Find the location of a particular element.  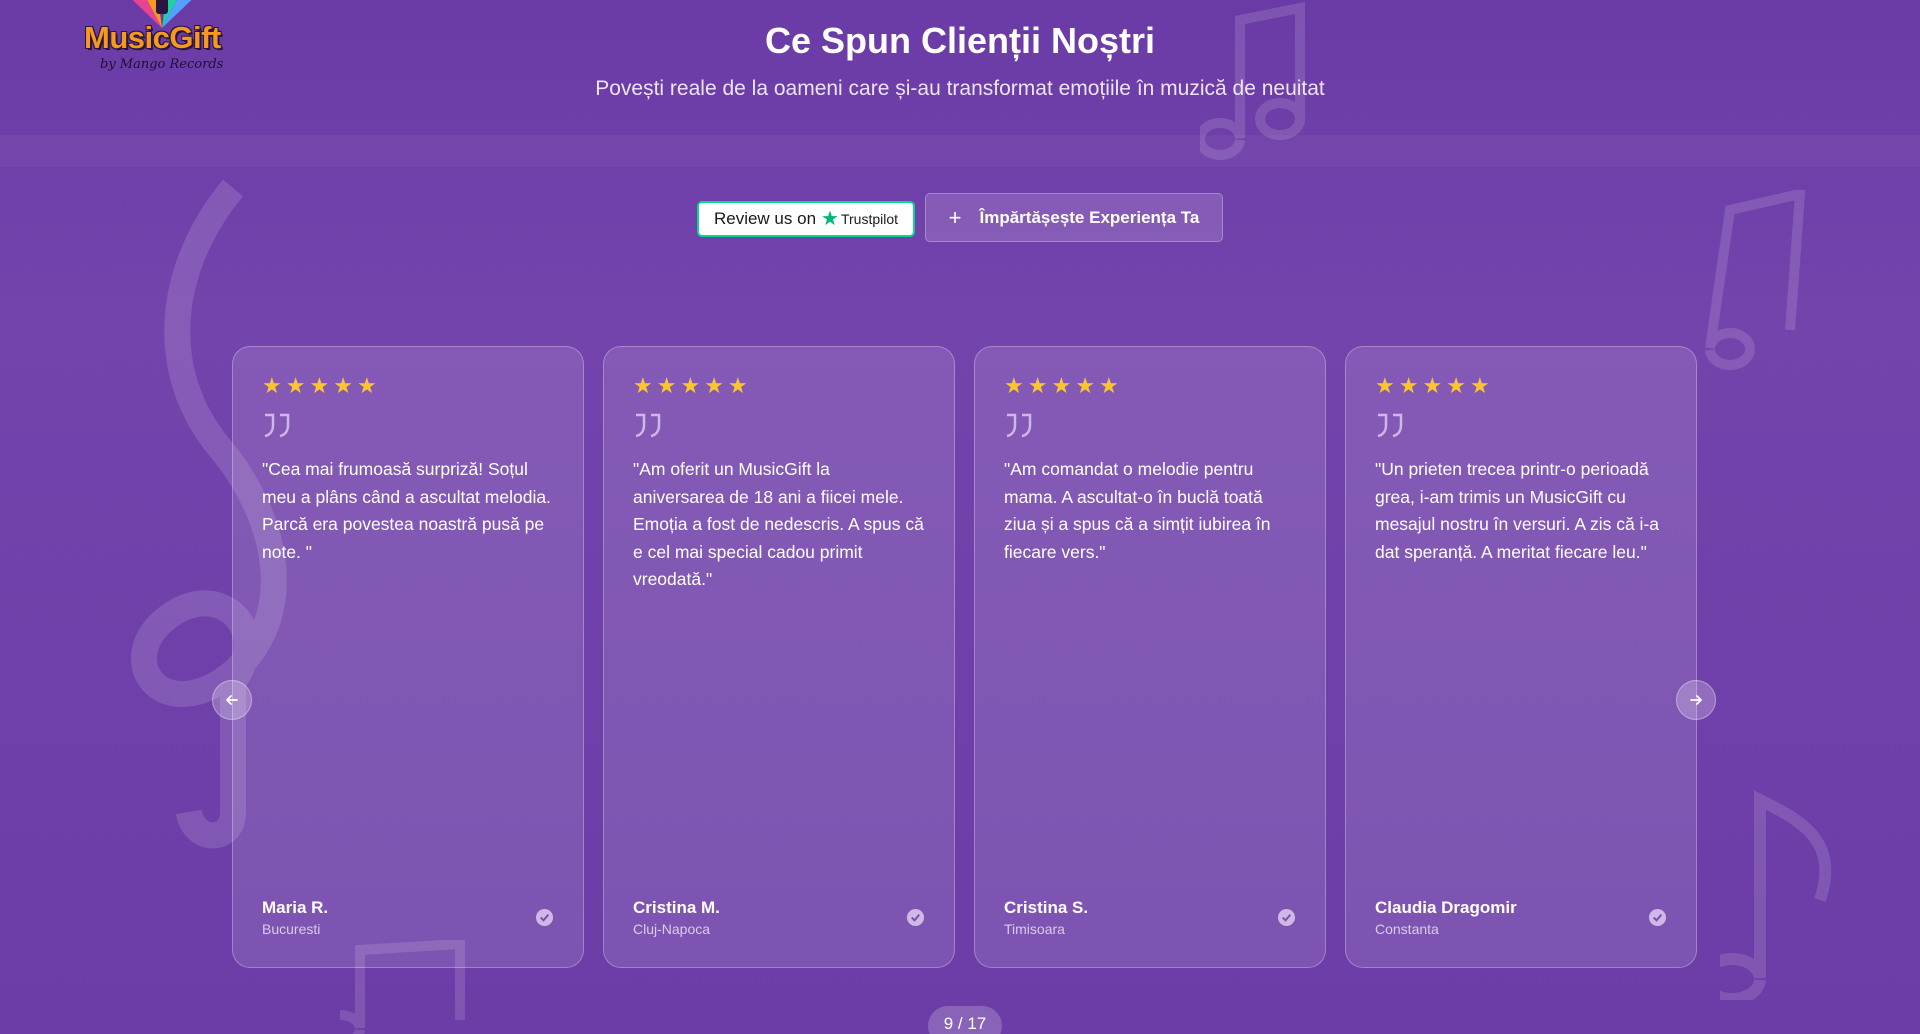

testimonial-city: Cluj-Napoca is located at coordinates (672, 929).